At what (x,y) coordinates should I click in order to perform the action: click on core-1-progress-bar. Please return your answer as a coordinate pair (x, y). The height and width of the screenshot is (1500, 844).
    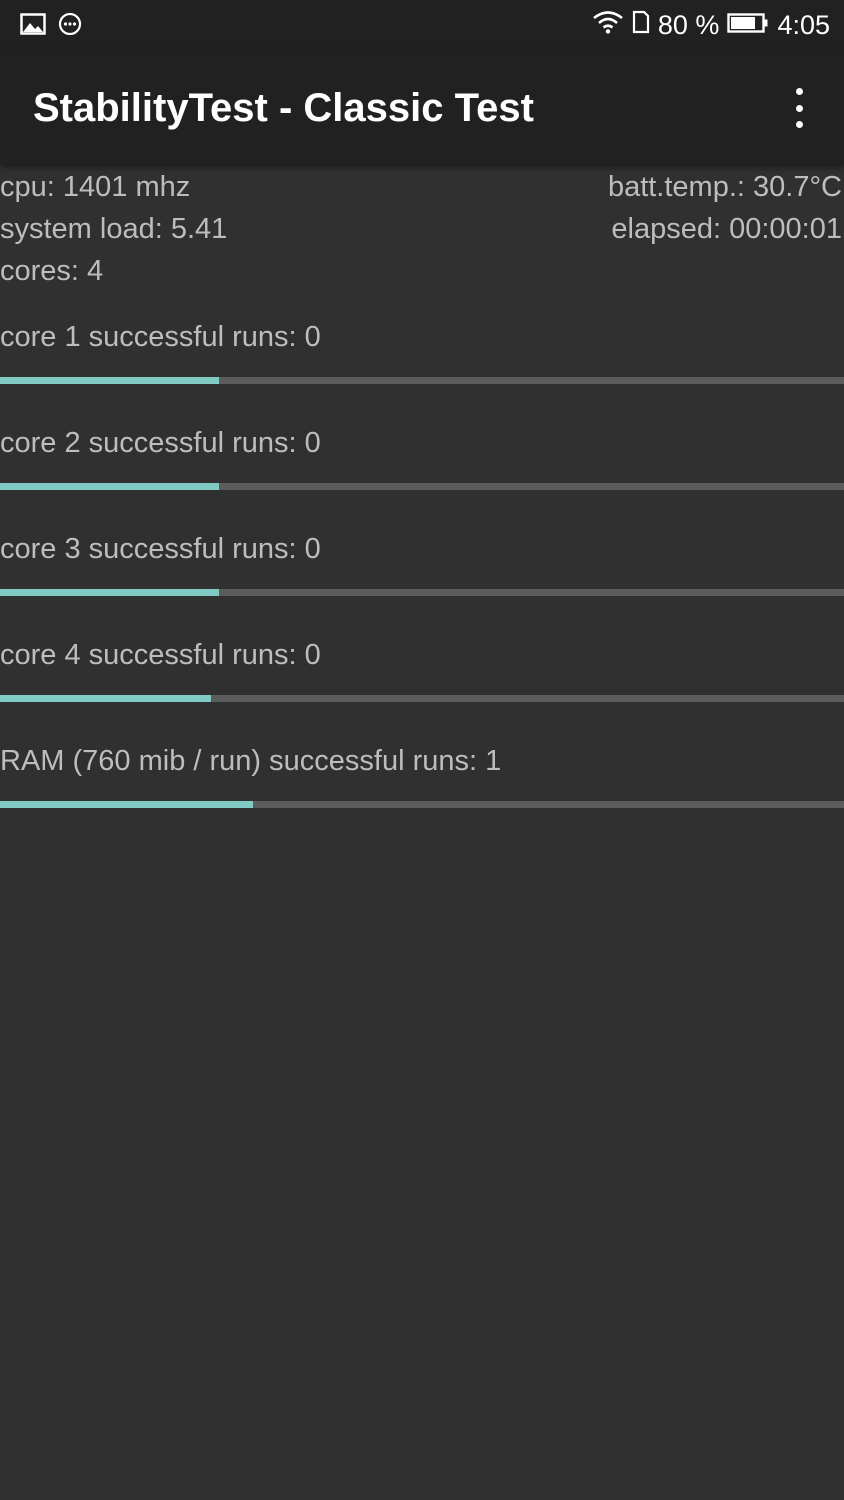
    Looking at the image, I should click on (422, 380).